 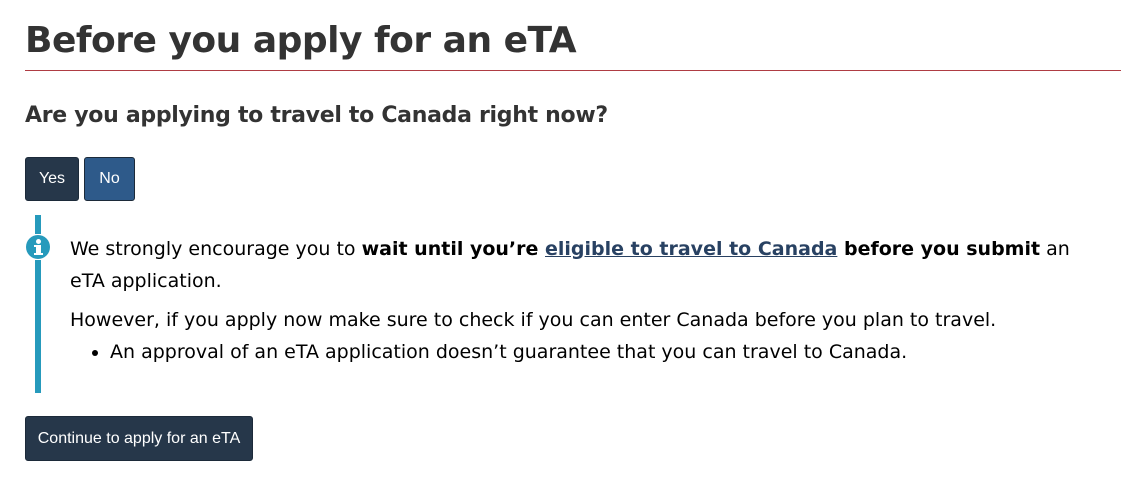 I want to click on yes-button: Yes, so click(x=52, y=179).